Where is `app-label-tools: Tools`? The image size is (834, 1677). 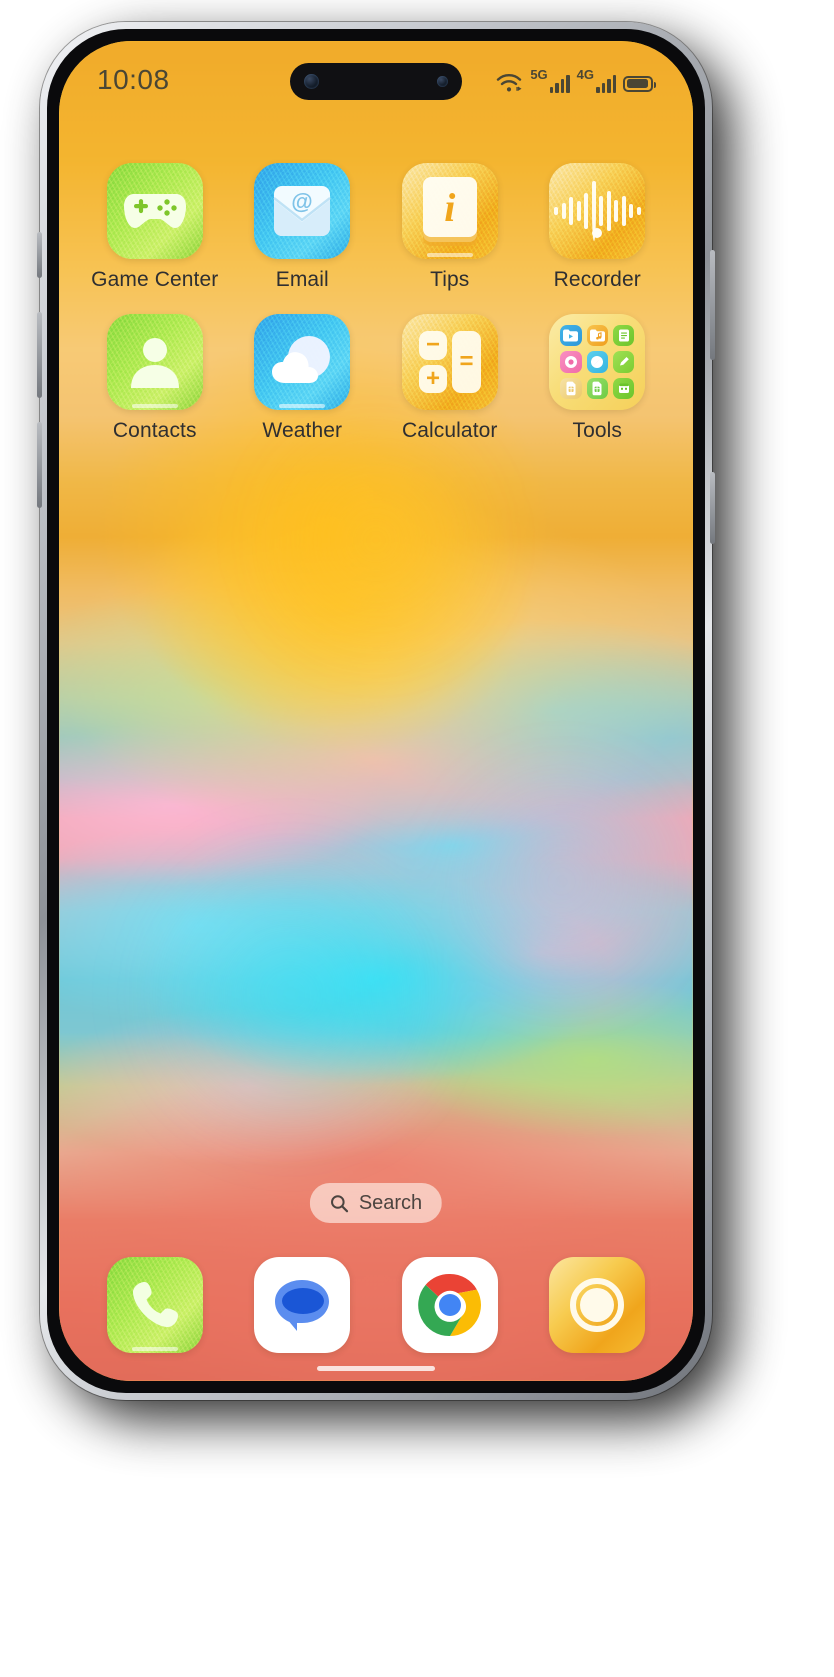
app-label-tools: Tools is located at coordinates (597, 430).